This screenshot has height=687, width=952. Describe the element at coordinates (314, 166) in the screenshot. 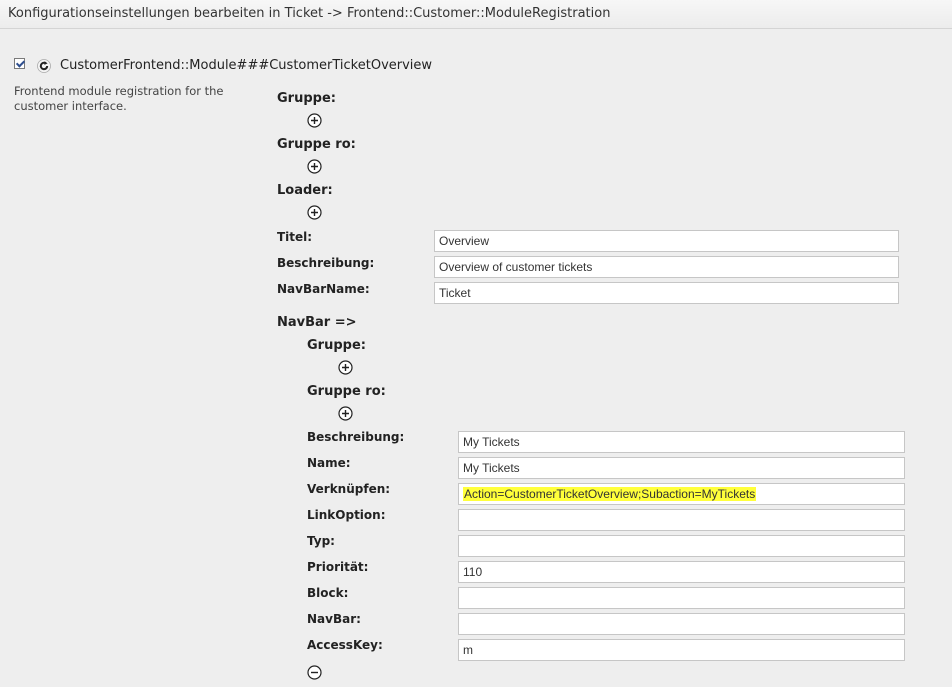

I see `add-gruppe-ro-plus-icon` at that location.